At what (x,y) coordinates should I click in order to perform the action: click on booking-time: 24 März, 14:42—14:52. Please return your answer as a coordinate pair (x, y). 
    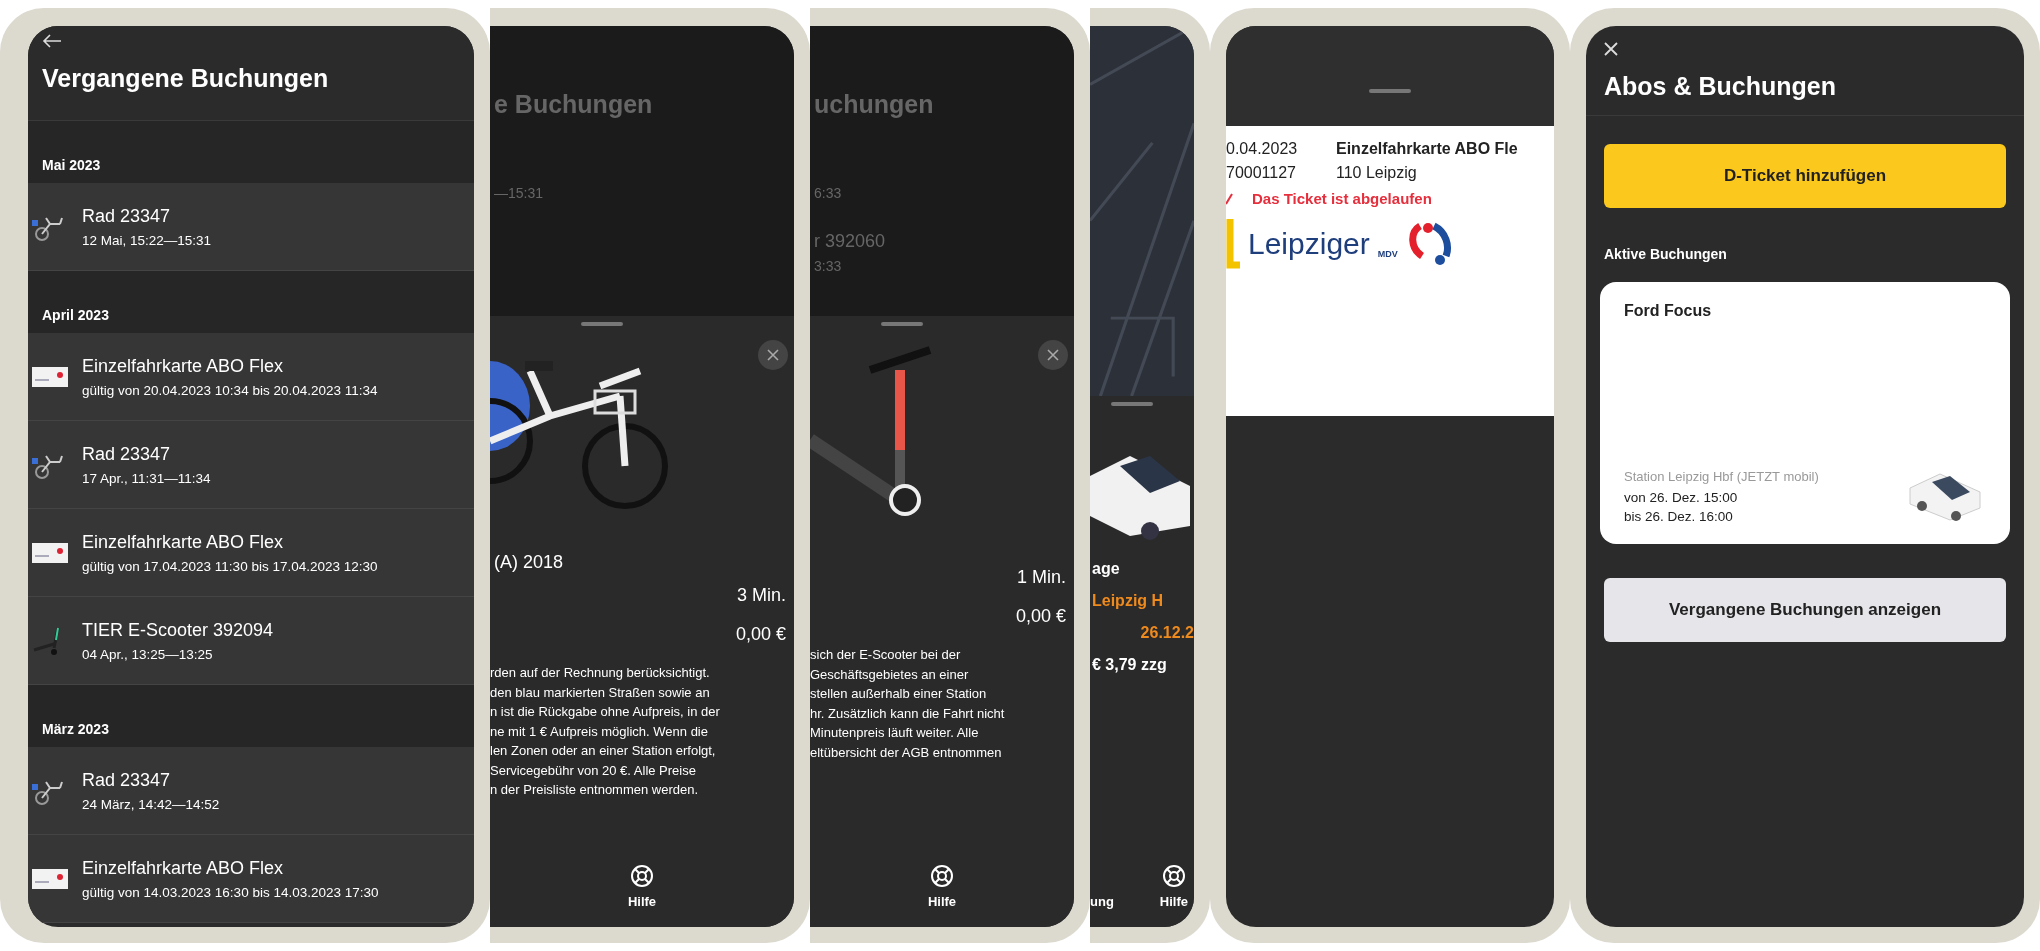
    Looking at the image, I should click on (151, 804).